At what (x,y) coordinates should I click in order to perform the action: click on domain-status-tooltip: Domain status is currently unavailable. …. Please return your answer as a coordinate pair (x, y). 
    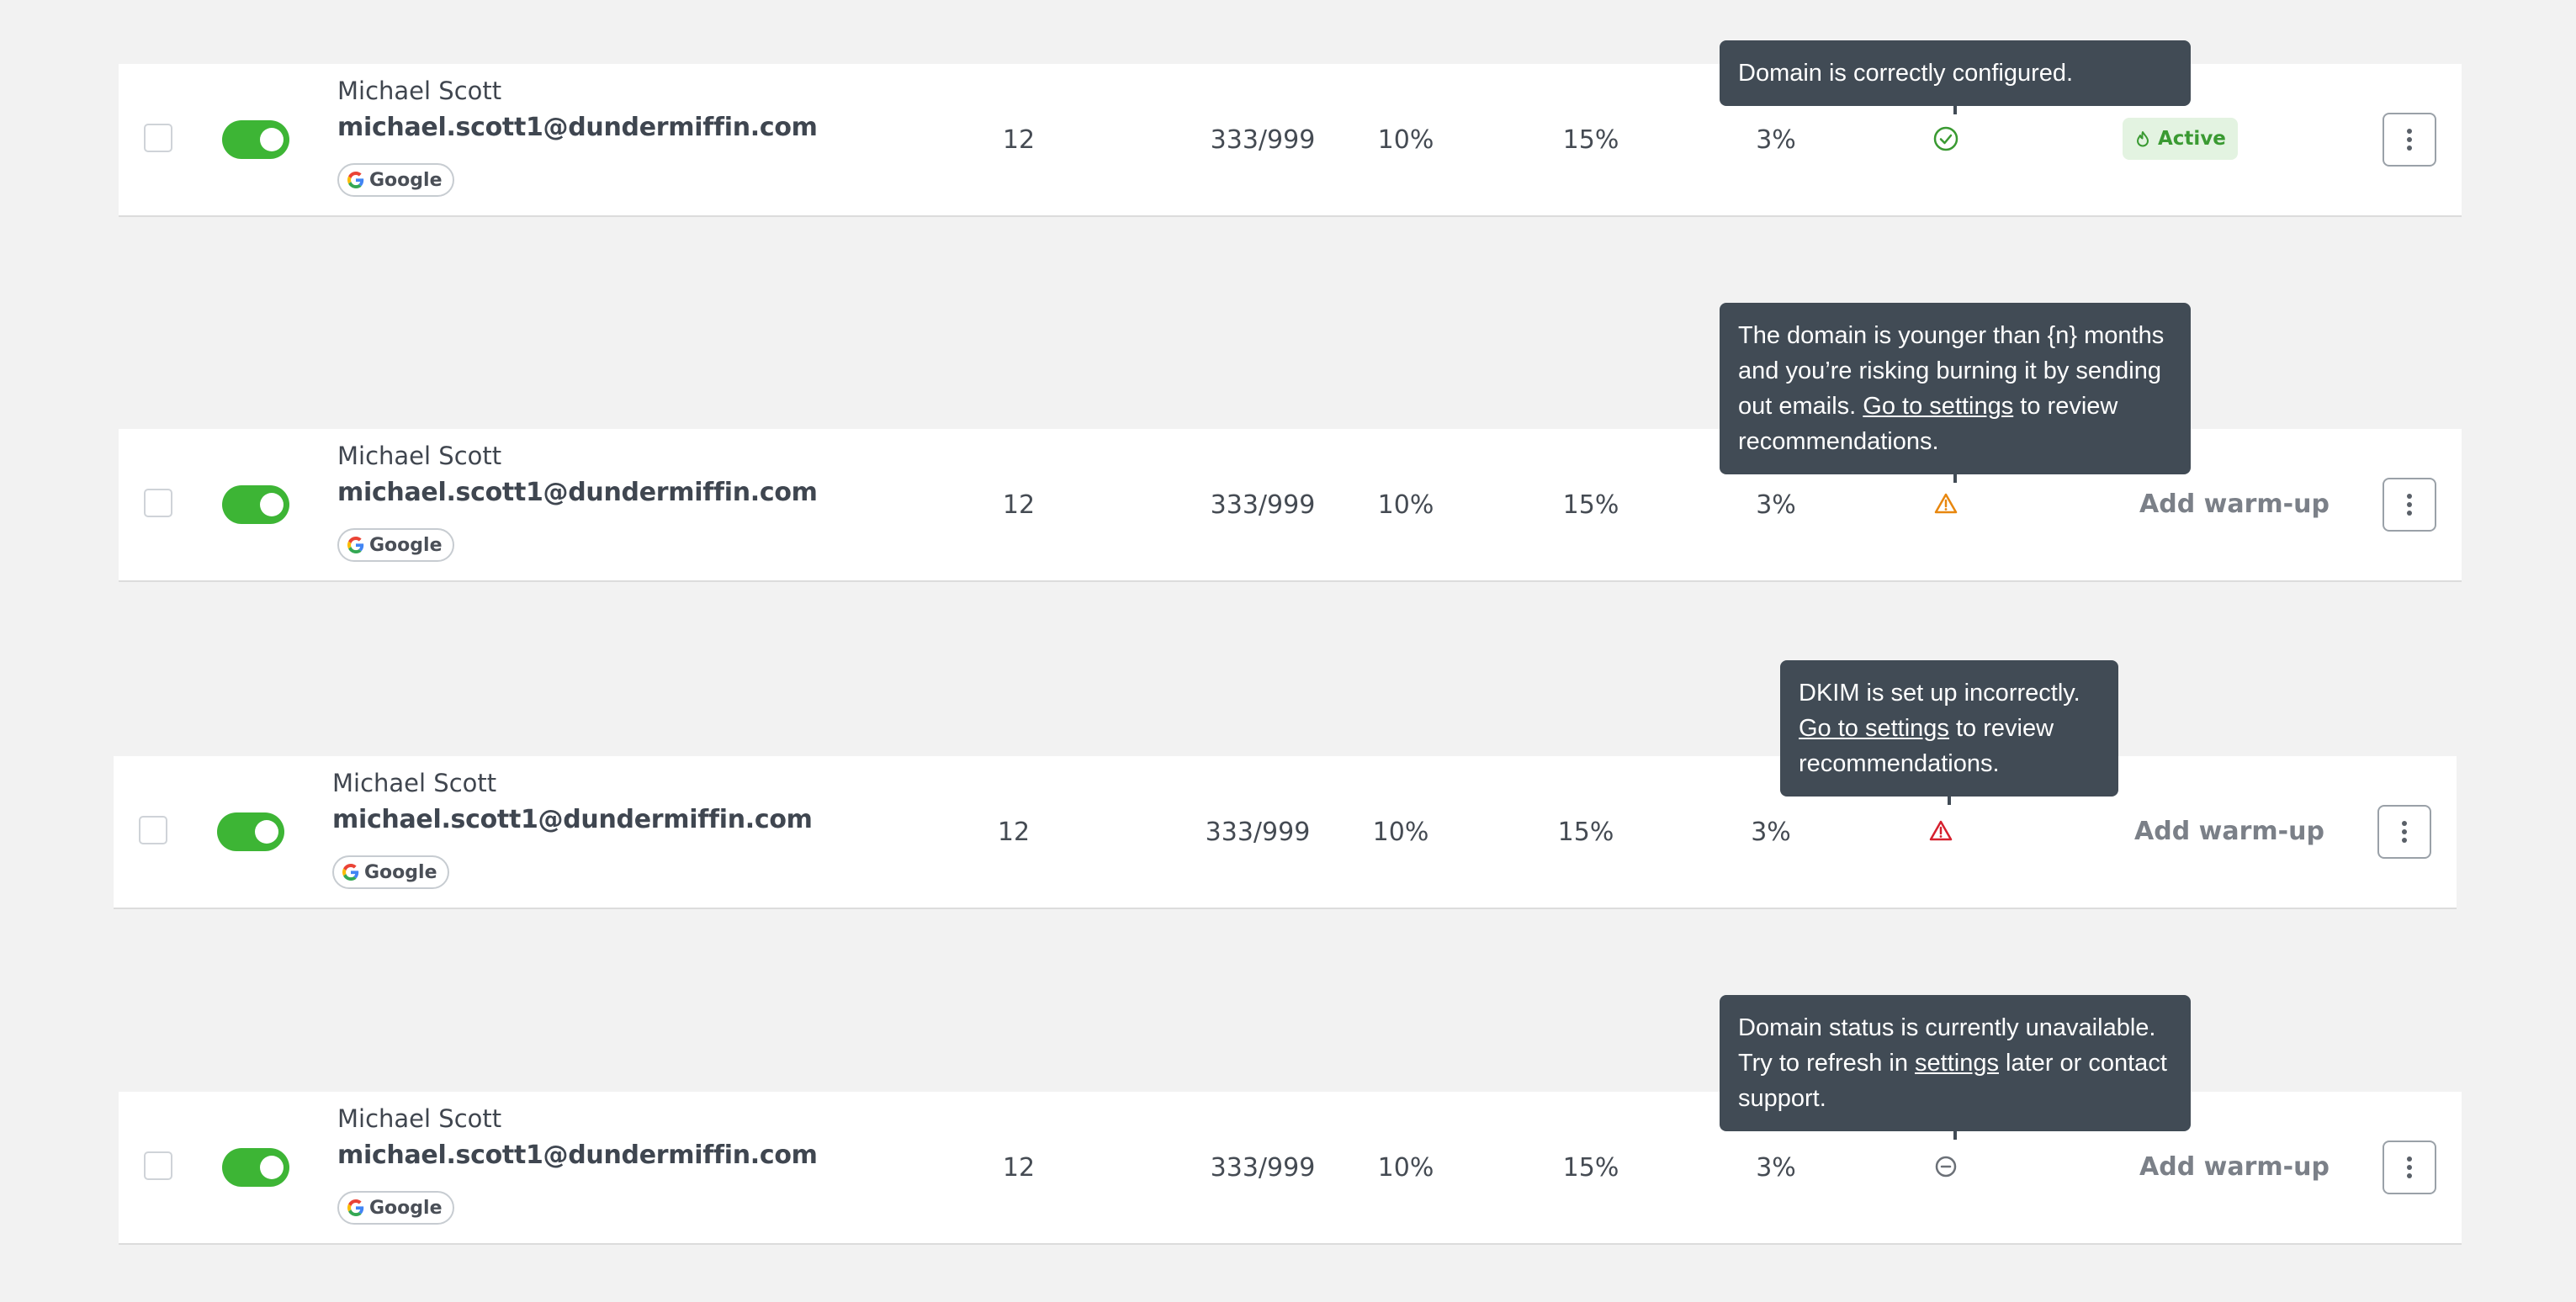
    Looking at the image, I should click on (1955, 1067).